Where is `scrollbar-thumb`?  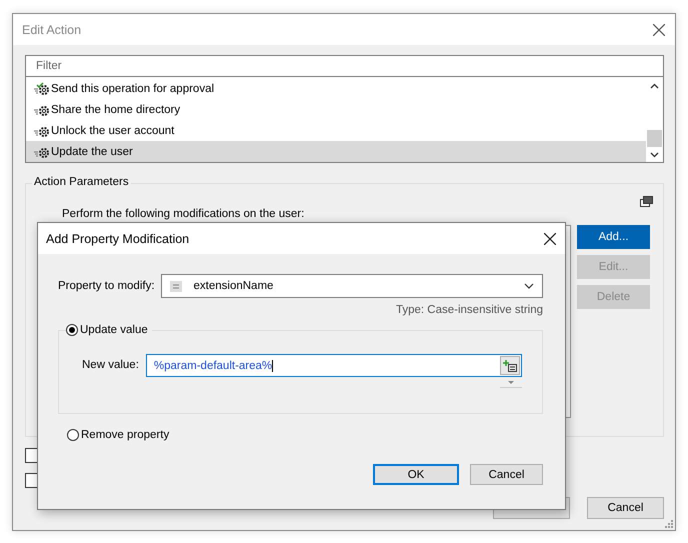 scrollbar-thumb is located at coordinates (654, 138).